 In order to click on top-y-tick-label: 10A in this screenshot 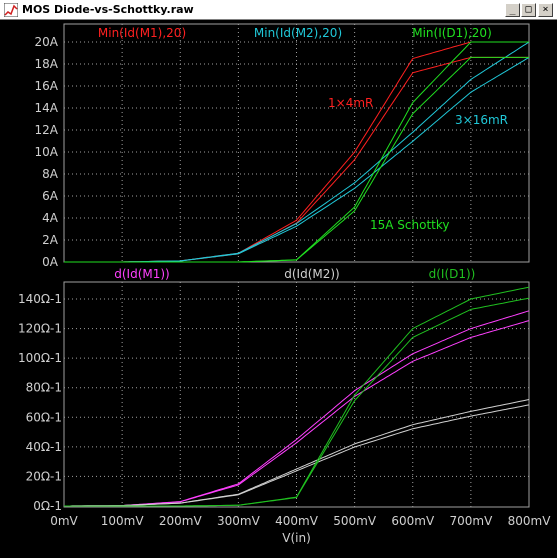, I will do `click(47, 152)`.